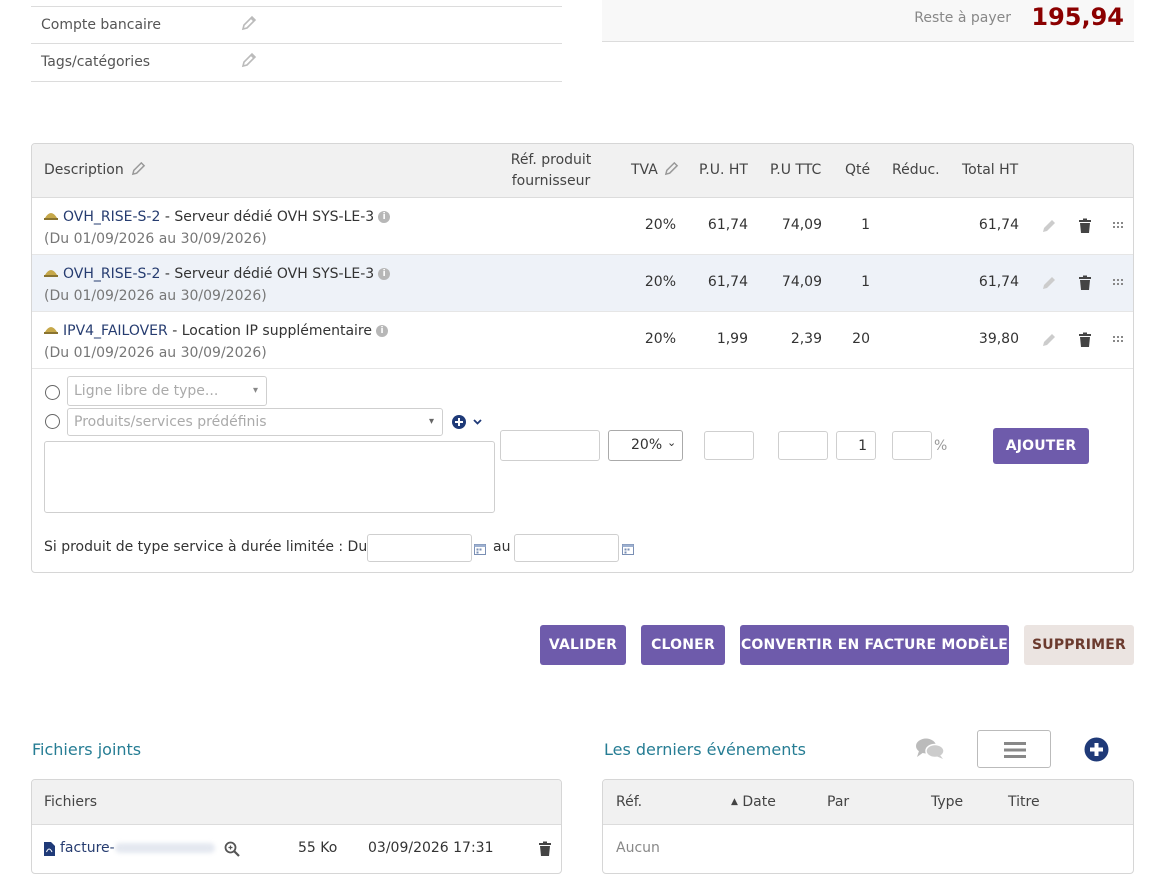 The width and height of the screenshot is (1153, 890). I want to click on comments-icon, so click(930, 751).